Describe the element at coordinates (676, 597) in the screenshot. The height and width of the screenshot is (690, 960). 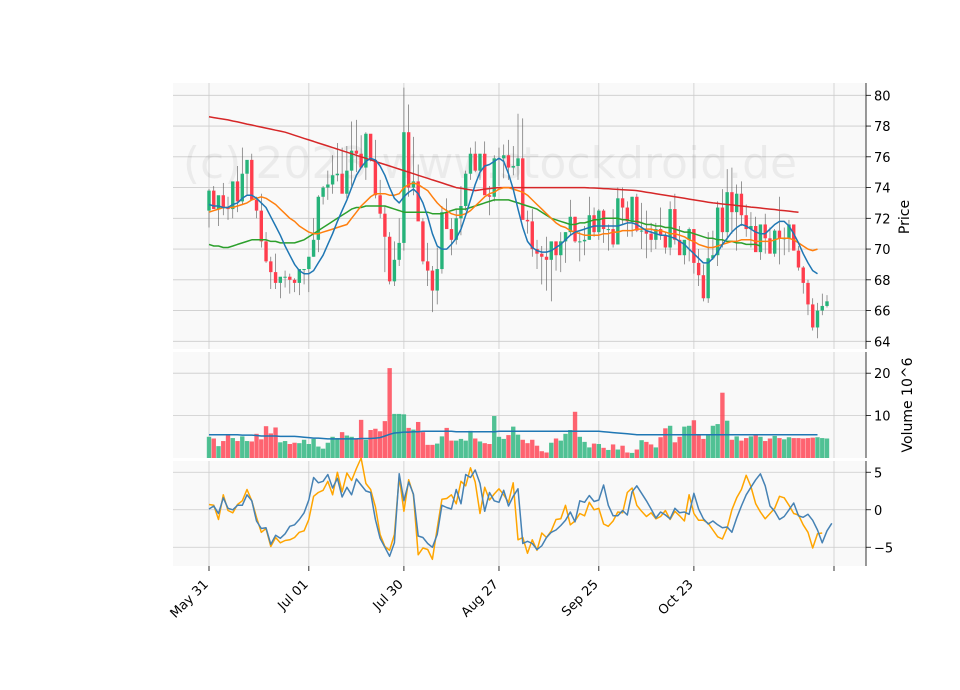
I see `x-tick-label: Oct 23` at that location.